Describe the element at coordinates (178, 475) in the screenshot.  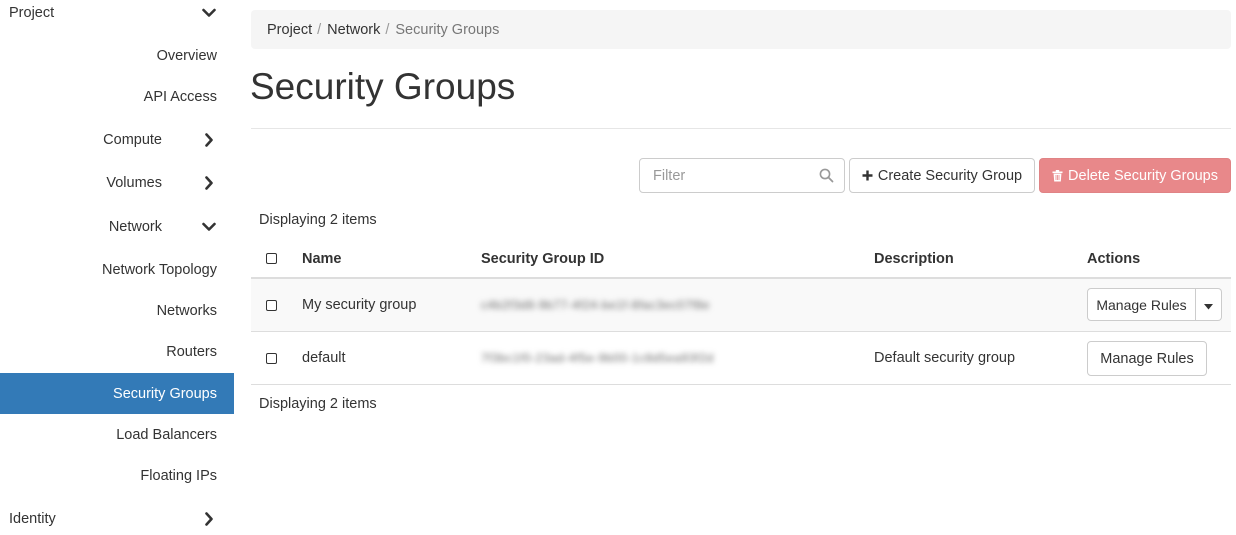
I see `sidebar-item-label: Floating IPs` at that location.